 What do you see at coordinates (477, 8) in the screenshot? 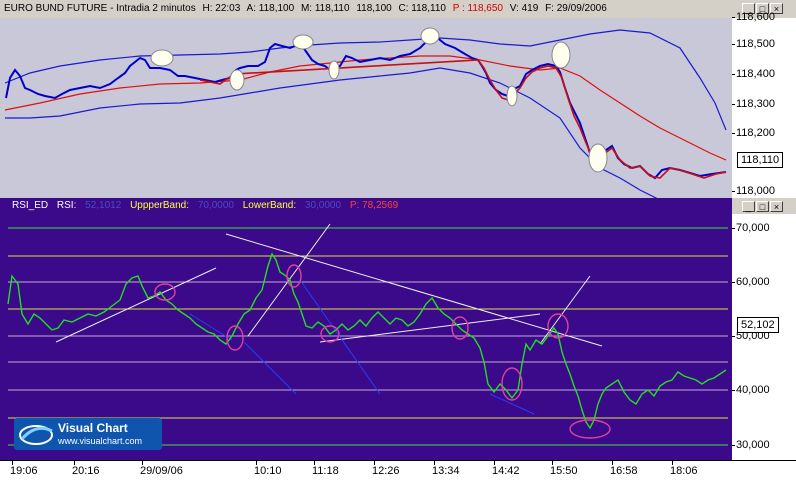
I see `p-value: P : 118,650` at bounding box center [477, 8].